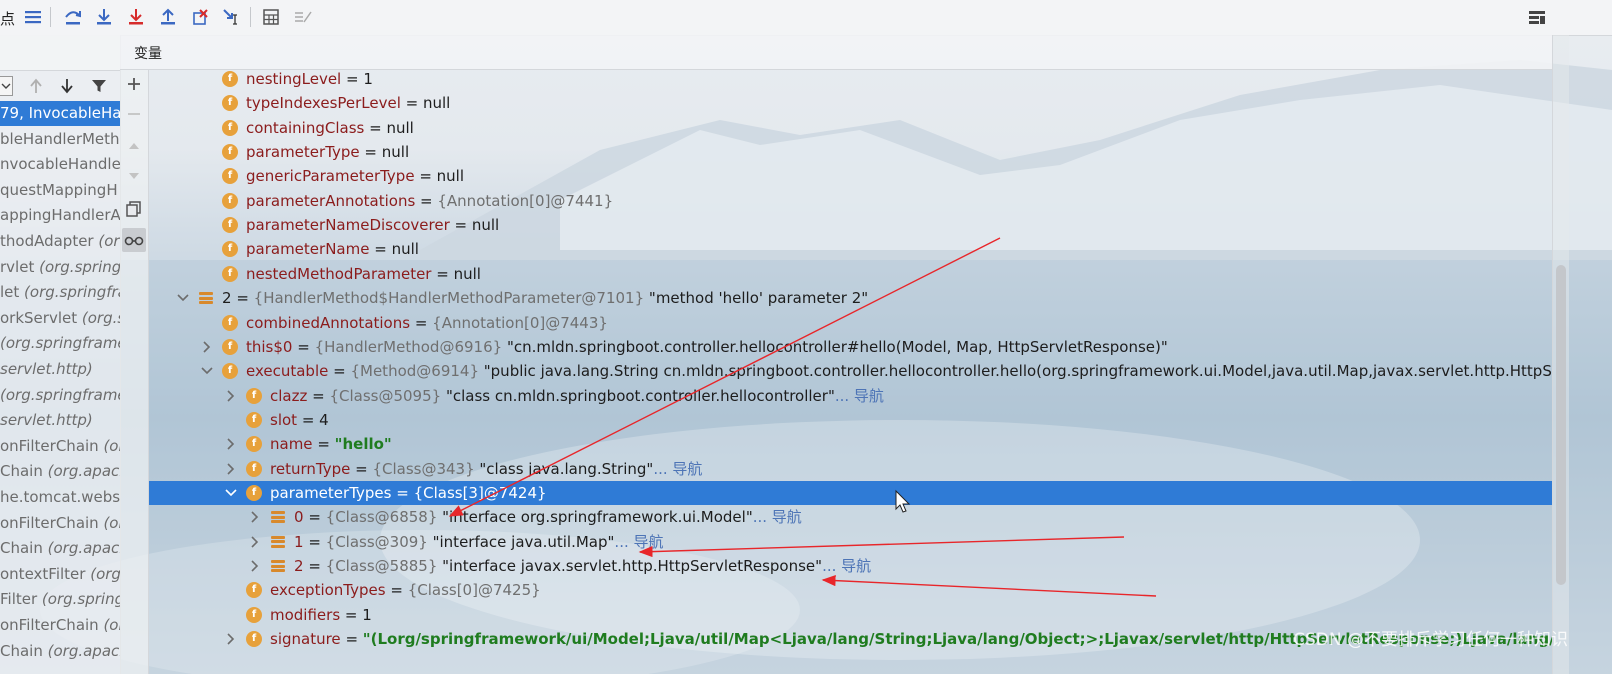 The height and width of the screenshot is (674, 1612). Describe the element at coordinates (104, 17) in the screenshot. I see `step-into-icon` at that location.